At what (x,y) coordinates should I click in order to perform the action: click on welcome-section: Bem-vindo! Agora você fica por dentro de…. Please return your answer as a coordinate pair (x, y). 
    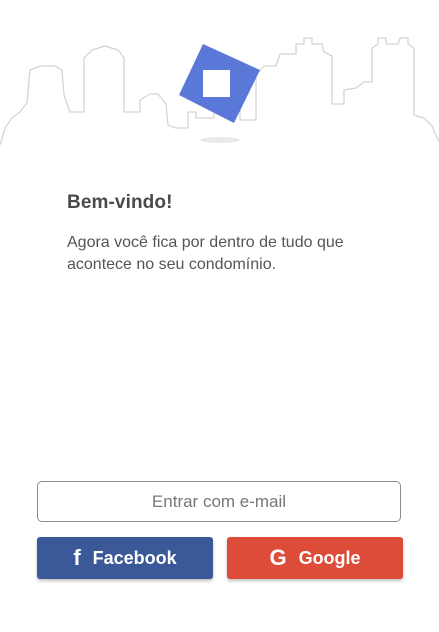
    Looking at the image, I should click on (237, 234).